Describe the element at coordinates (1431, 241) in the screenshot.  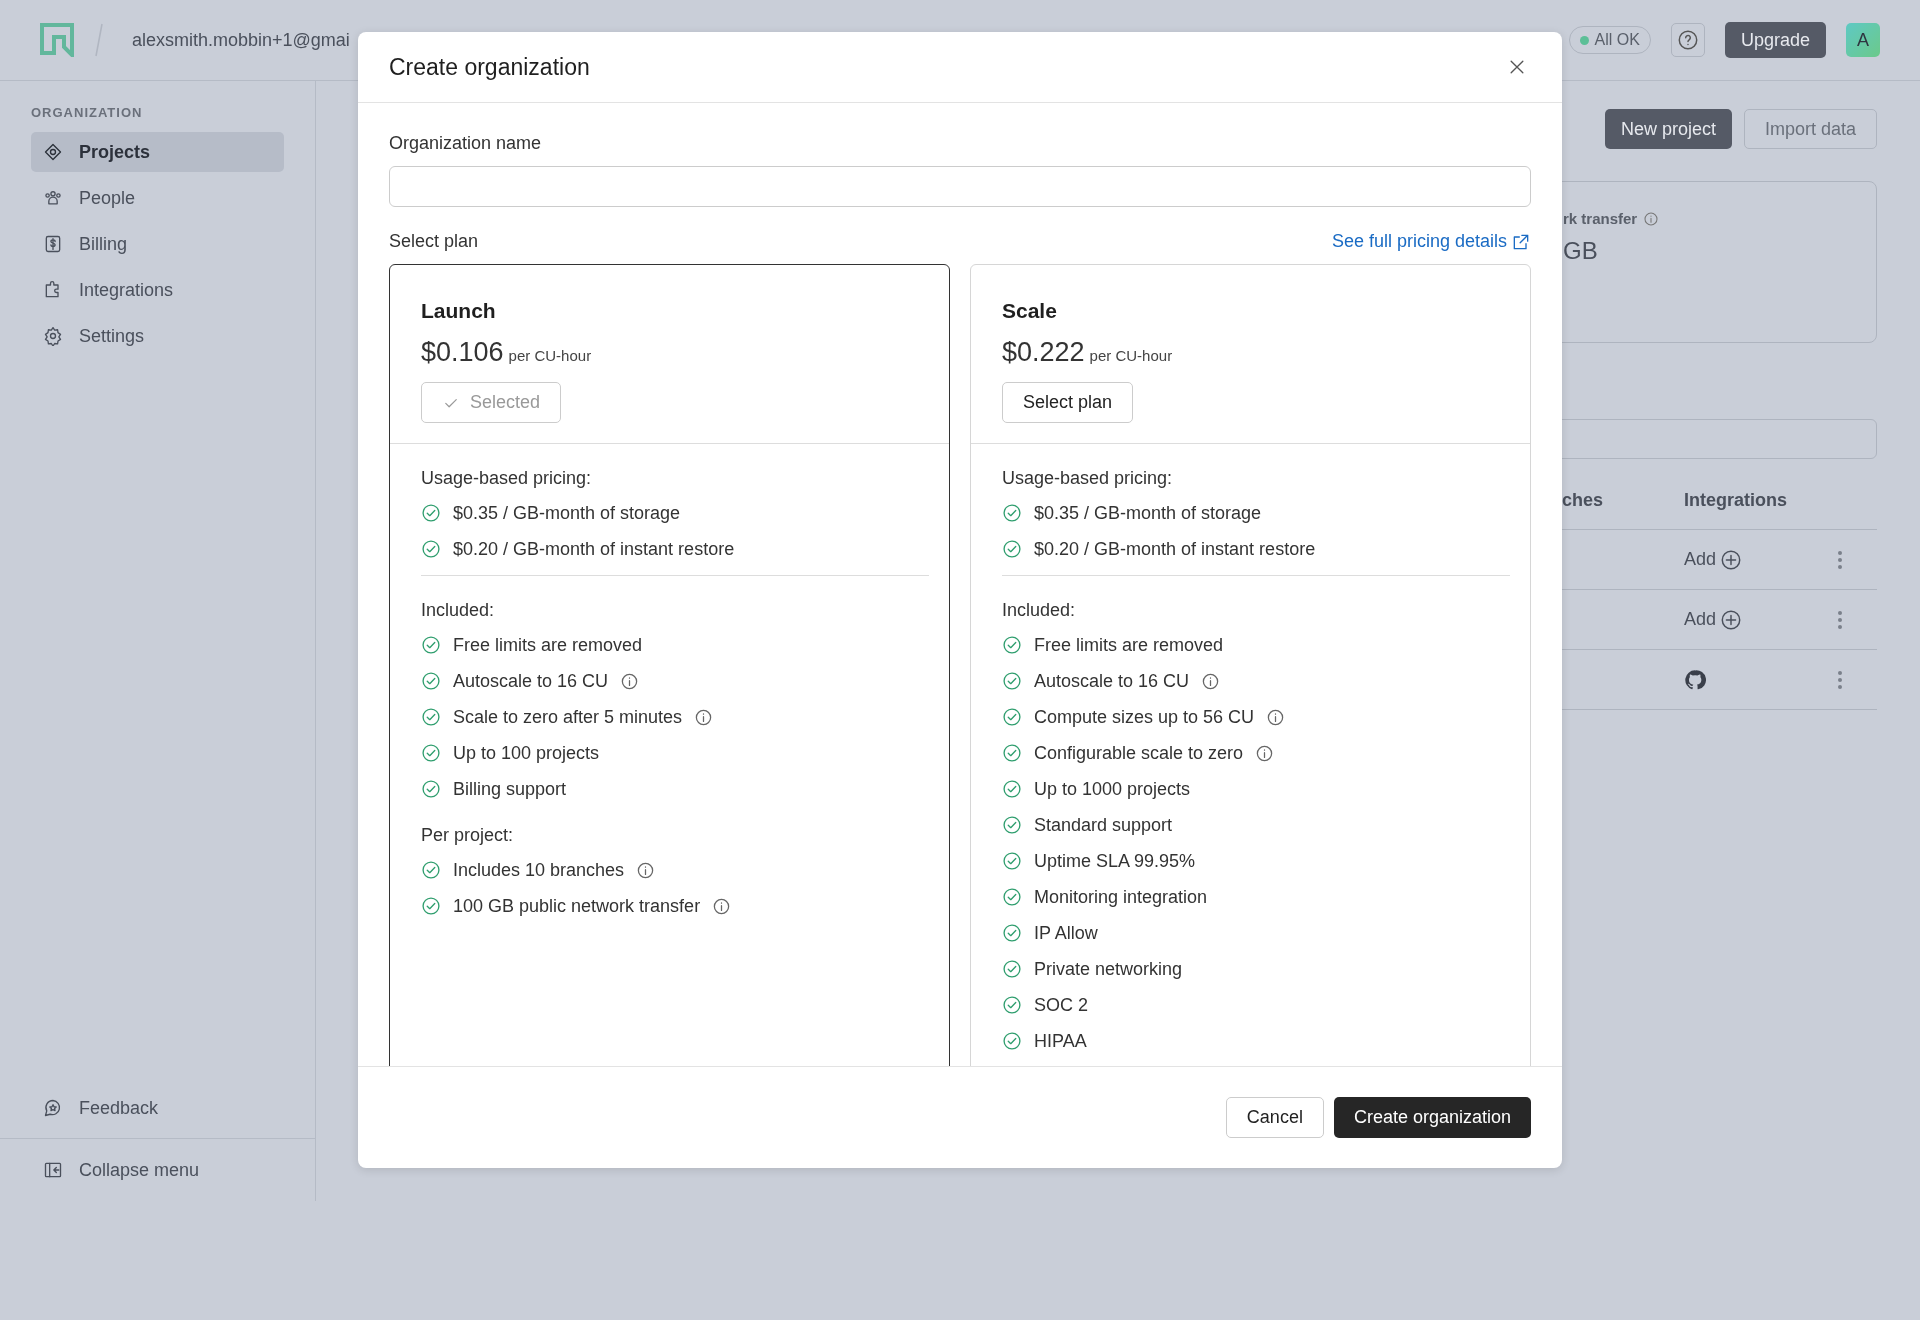
I see `pricing-link: See full pricing details` at that location.